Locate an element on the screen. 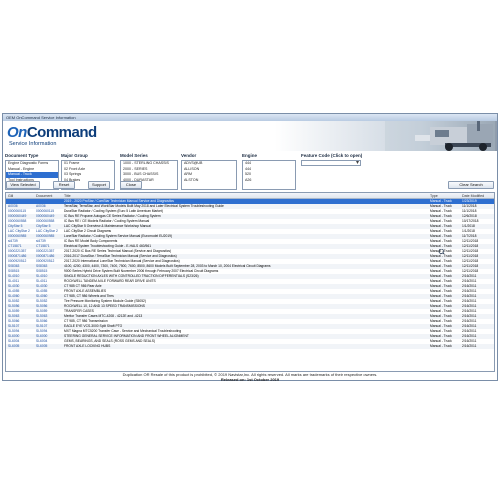 The image size is (500, 500). truck-banner-image is located at coordinates (440, 136).